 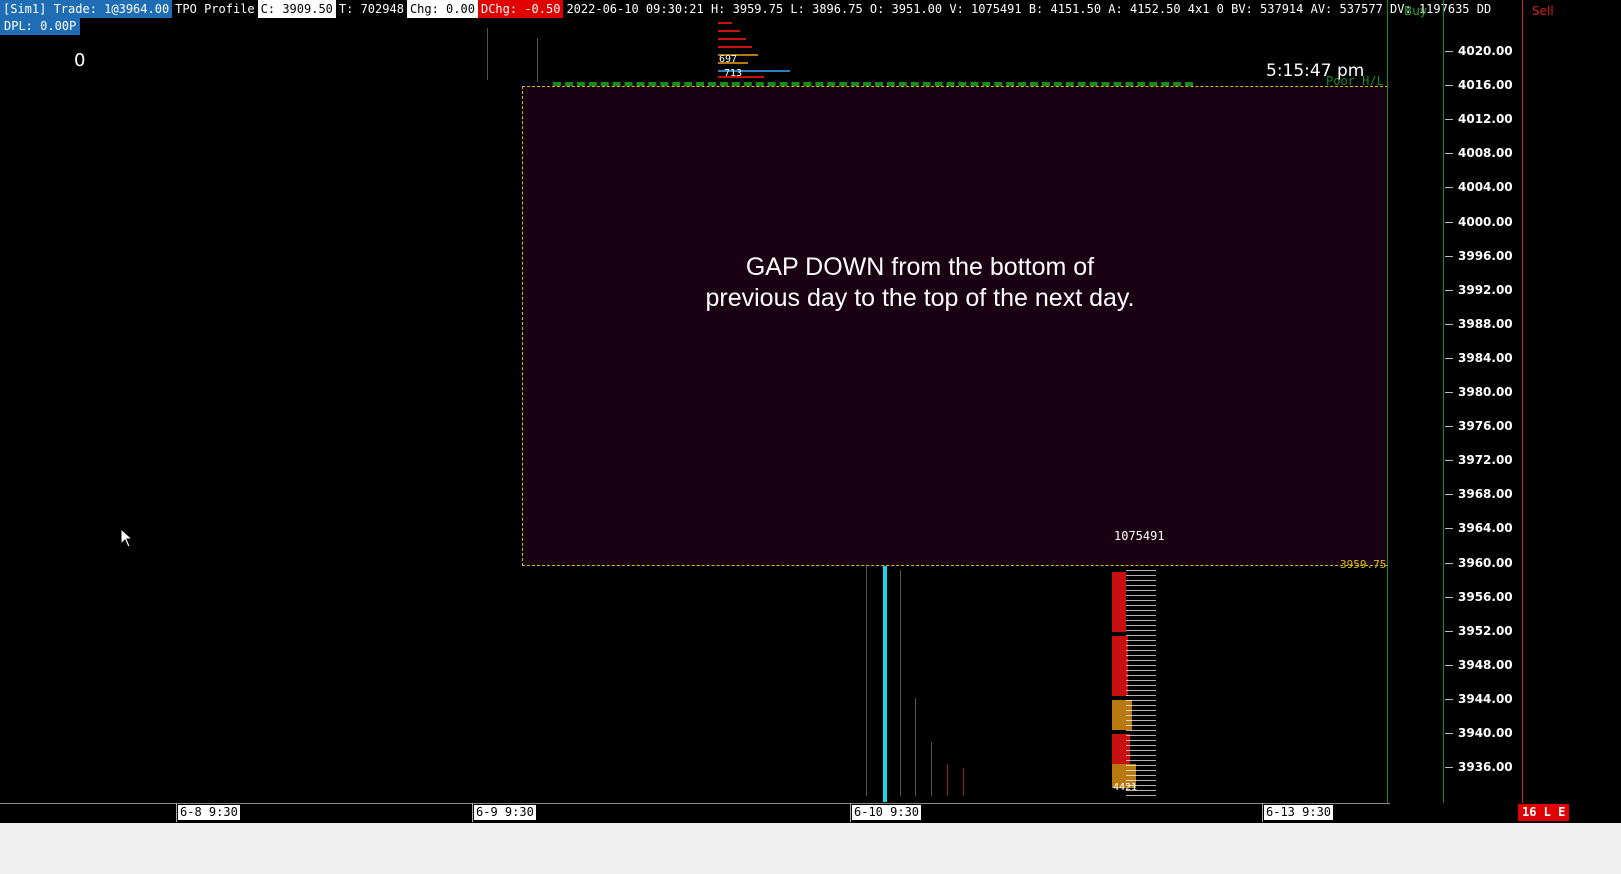 I want to click on level-label: 3959.75, so click(x=1363, y=564).